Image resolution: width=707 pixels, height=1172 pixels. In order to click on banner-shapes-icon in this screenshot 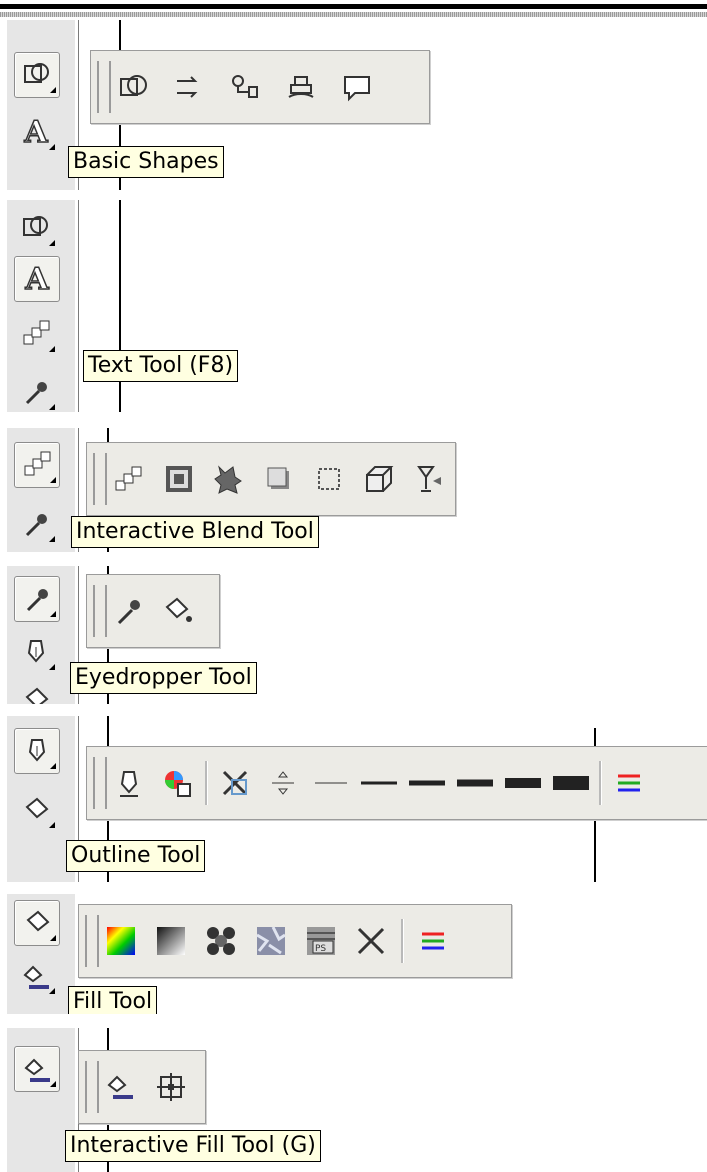, I will do `click(301, 87)`.